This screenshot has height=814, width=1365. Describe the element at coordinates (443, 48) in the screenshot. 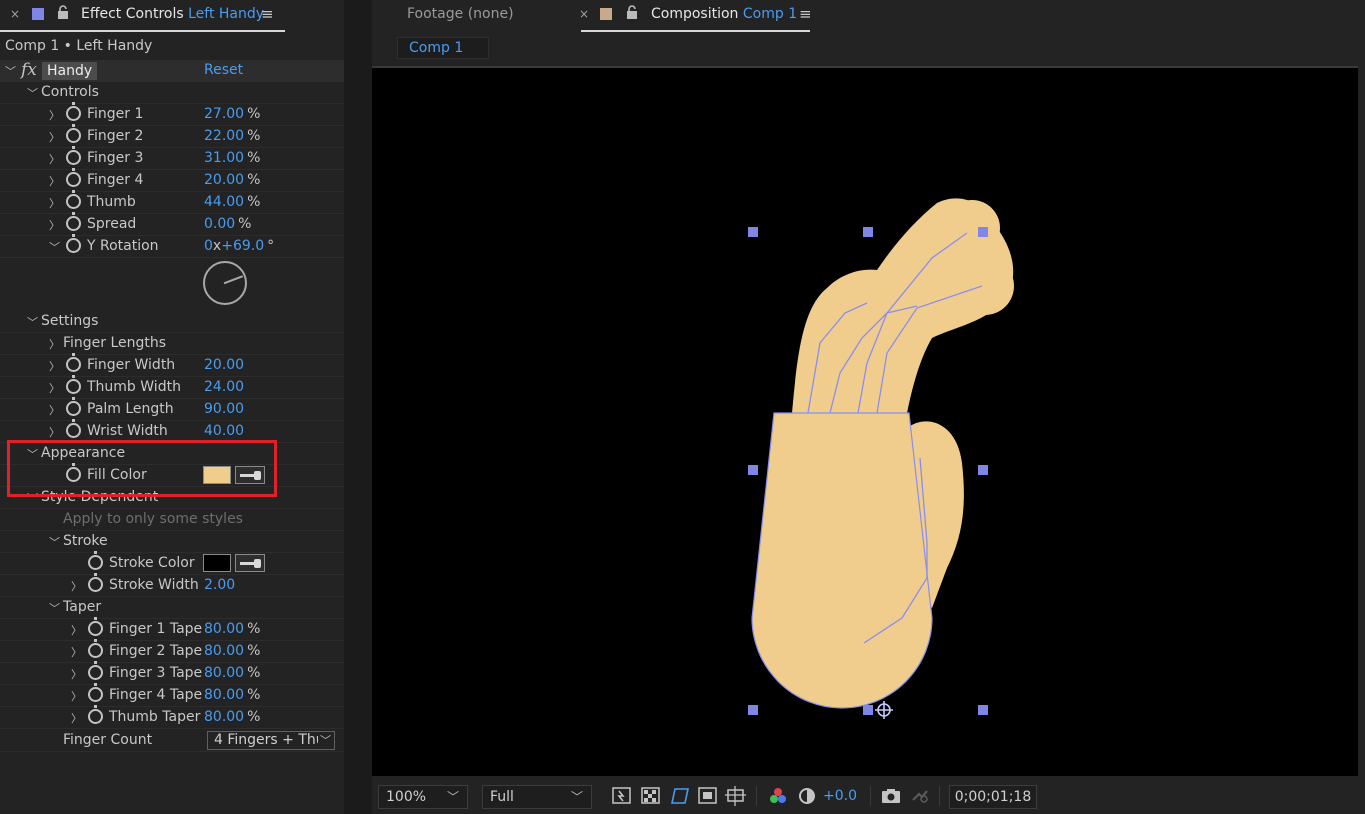

I see `comp-breadcrumb-tab: Comp 1` at that location.